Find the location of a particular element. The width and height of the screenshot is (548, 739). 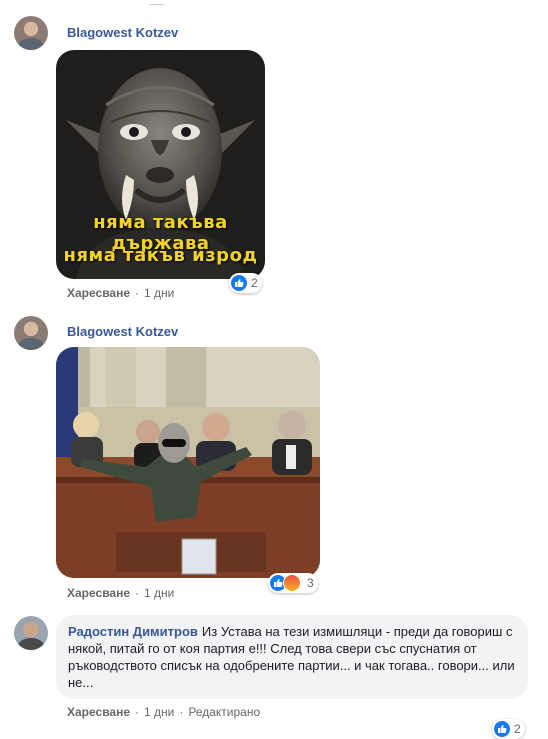

reaction-summary: 3 is located at coordinates (293, 583).